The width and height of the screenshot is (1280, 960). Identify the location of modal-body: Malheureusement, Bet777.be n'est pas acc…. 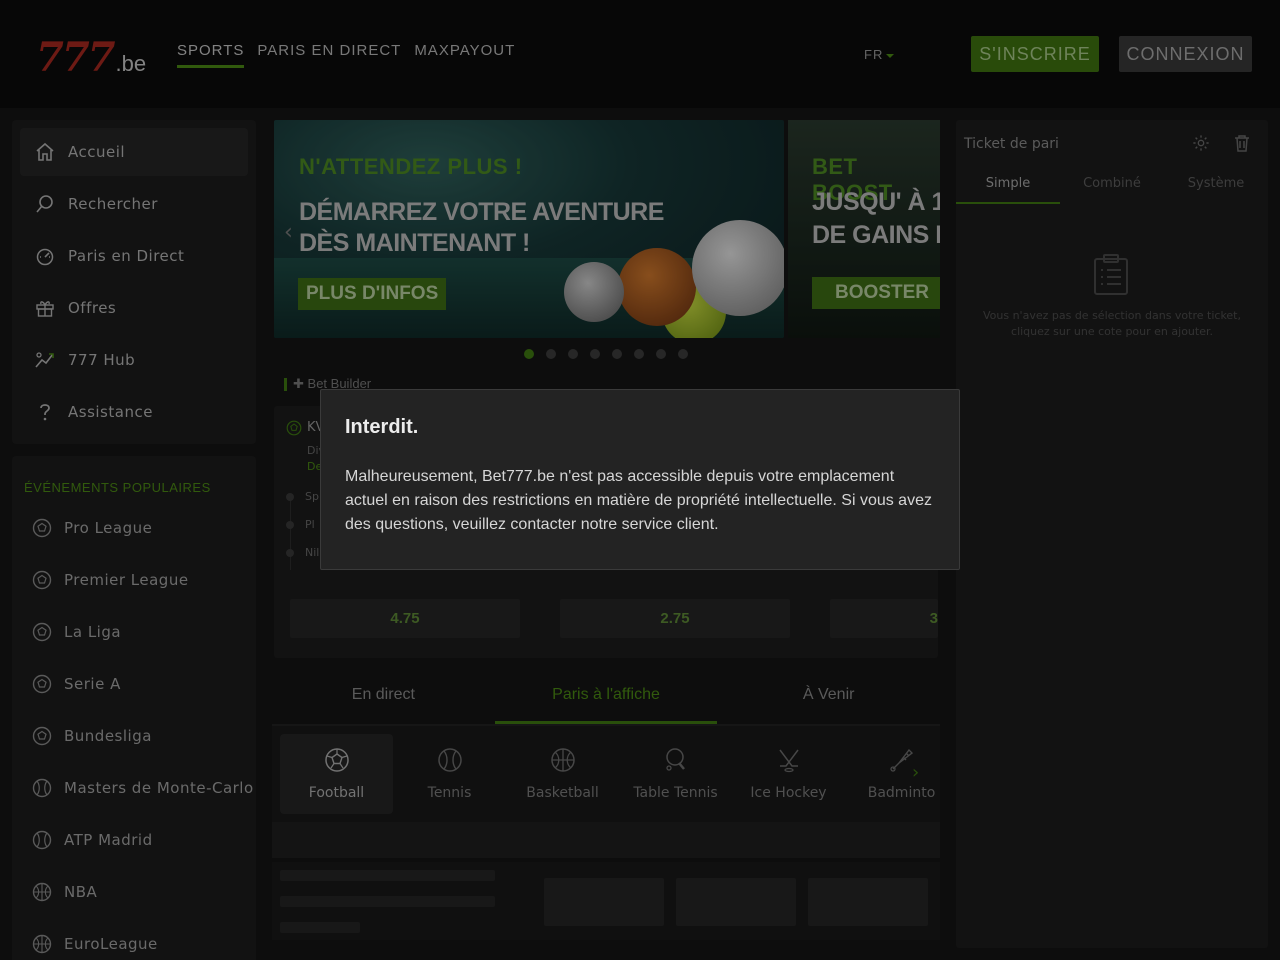
(638, 500).